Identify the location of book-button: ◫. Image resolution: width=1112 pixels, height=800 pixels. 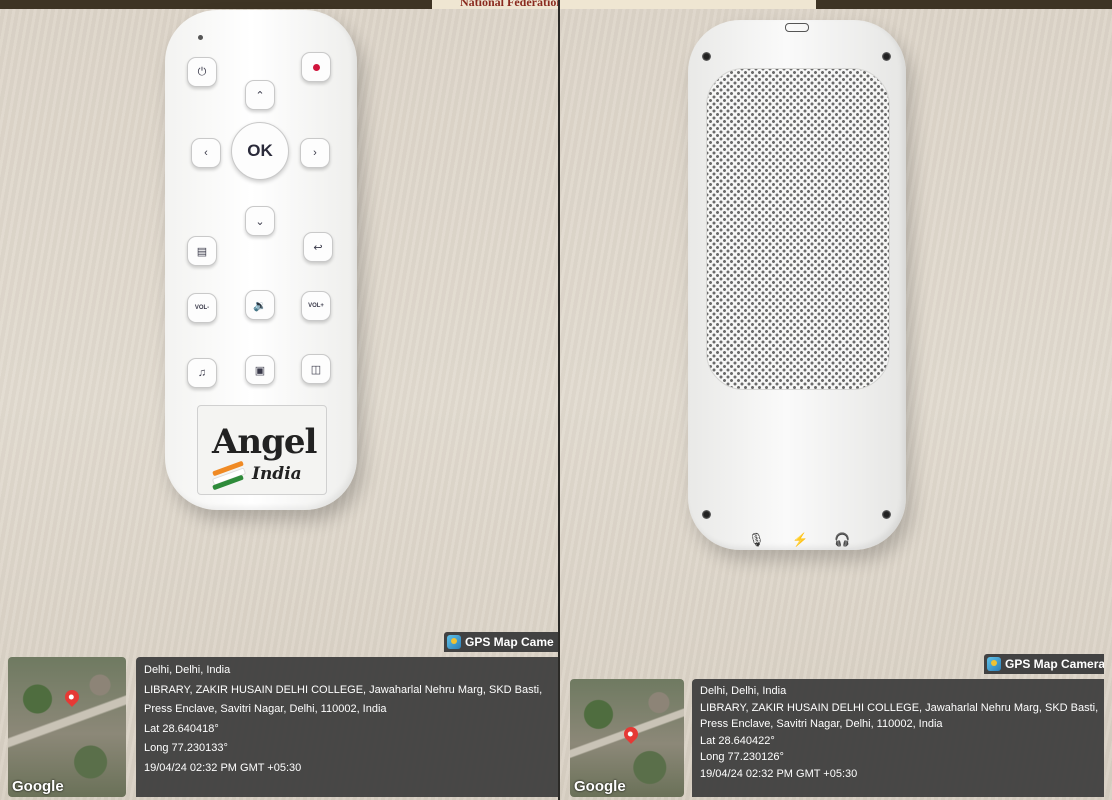
(316, 369).